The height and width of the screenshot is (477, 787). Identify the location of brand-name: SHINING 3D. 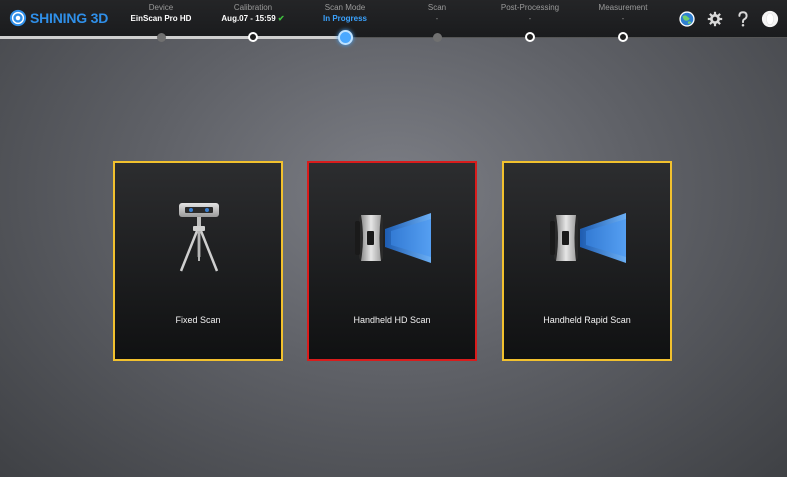
(69, 18).